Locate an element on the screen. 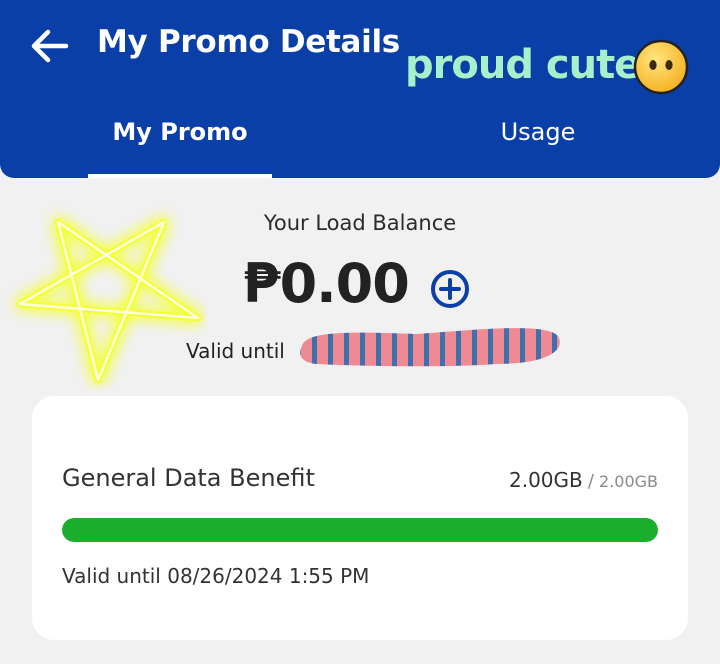 The image size is (720, 664). arrow-left-icon is located at coordinates (50, 46).